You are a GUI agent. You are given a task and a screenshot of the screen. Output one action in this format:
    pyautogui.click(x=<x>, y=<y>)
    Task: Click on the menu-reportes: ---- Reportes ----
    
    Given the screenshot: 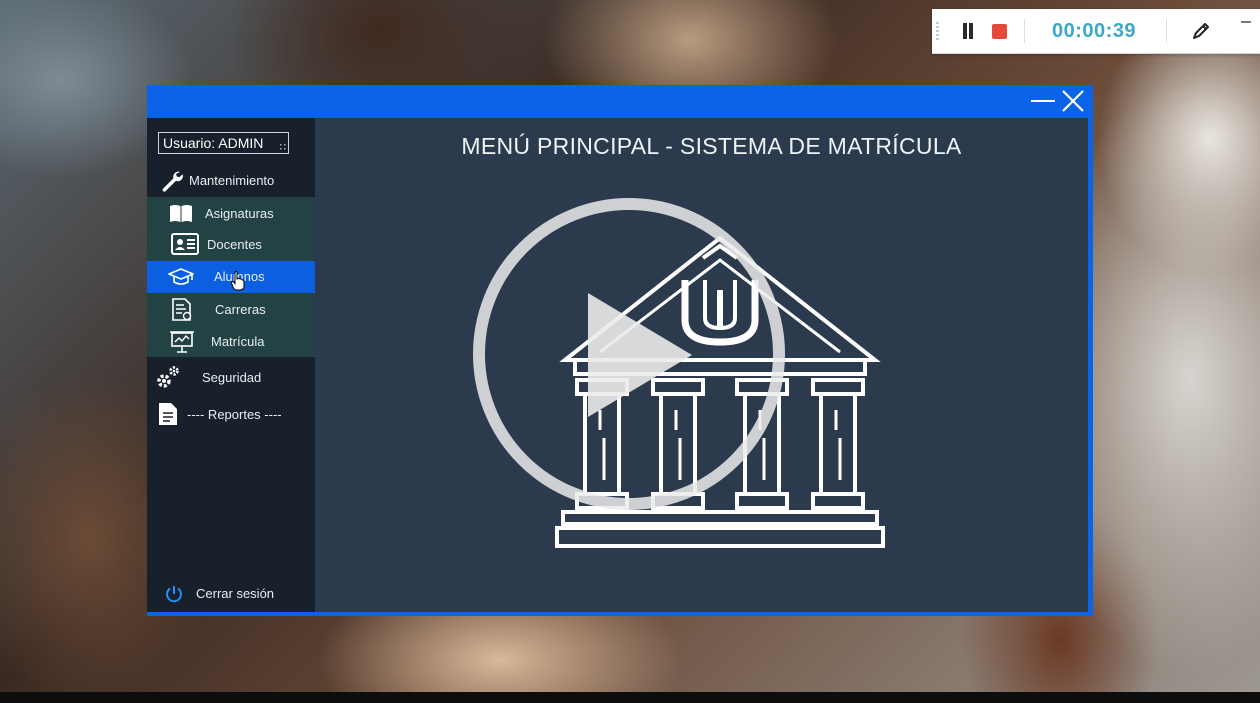 What is the action you would take?
    pyautogui.click(x=231, y=415)
    